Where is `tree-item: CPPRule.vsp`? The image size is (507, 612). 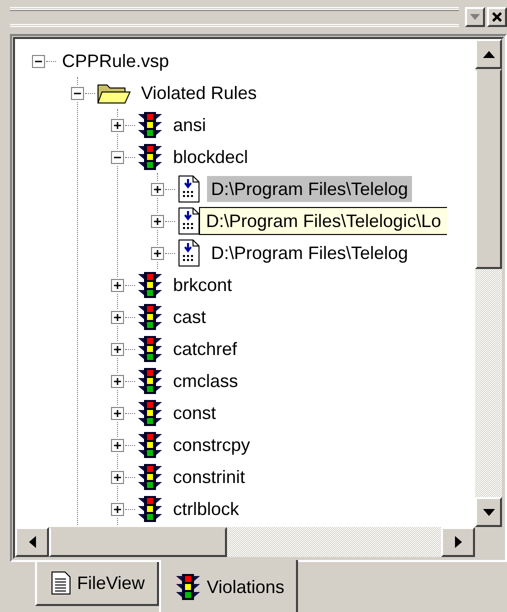
tree-item: CPPRule.vsp is located at coordinates (116, 61).